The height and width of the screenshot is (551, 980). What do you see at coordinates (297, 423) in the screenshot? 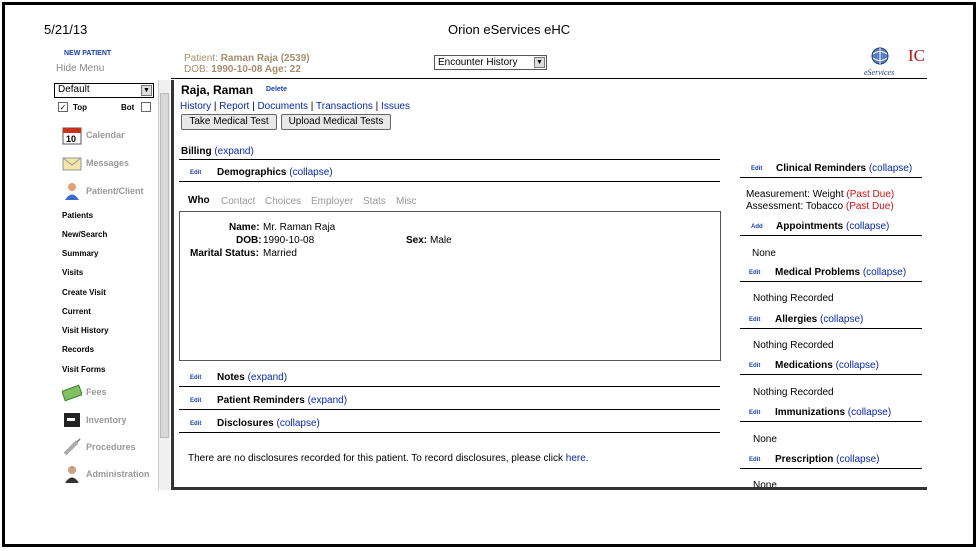
I see `disclosures-collapse-link: (collapse)` at bounding box center [297, 423].